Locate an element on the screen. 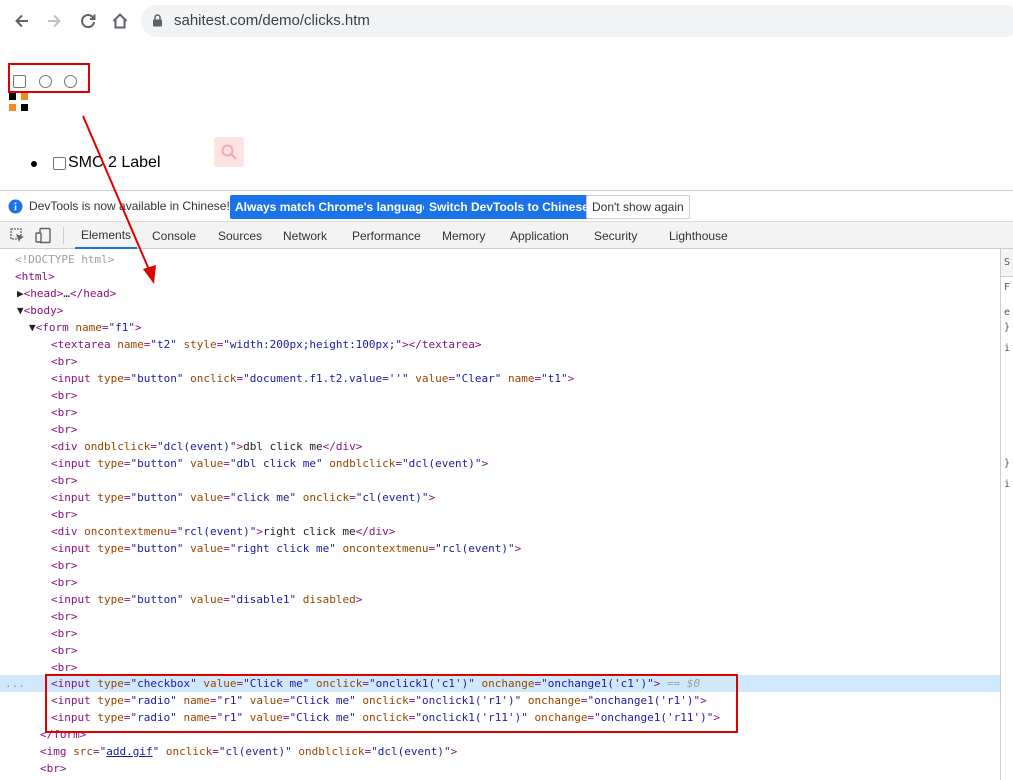 This screenshot has height=780, width=1013. annotation-arrow is located at coordinates (119, 199).